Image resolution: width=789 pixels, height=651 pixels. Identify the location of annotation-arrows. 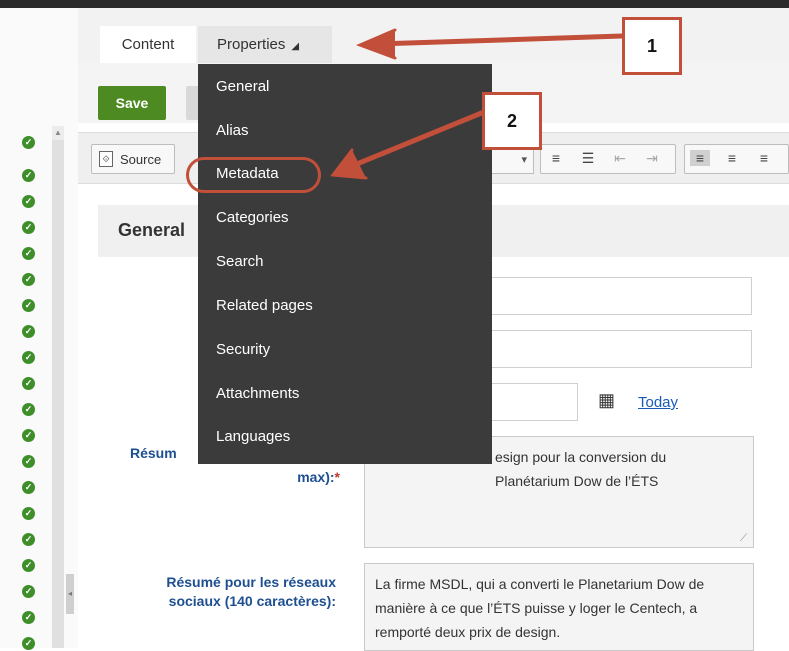
(477, 104).